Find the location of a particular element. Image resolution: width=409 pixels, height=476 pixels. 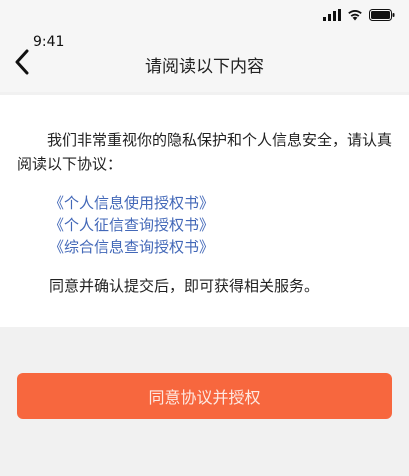

page-title: 请阅读以下内容 is located at coordinates (204, 67).